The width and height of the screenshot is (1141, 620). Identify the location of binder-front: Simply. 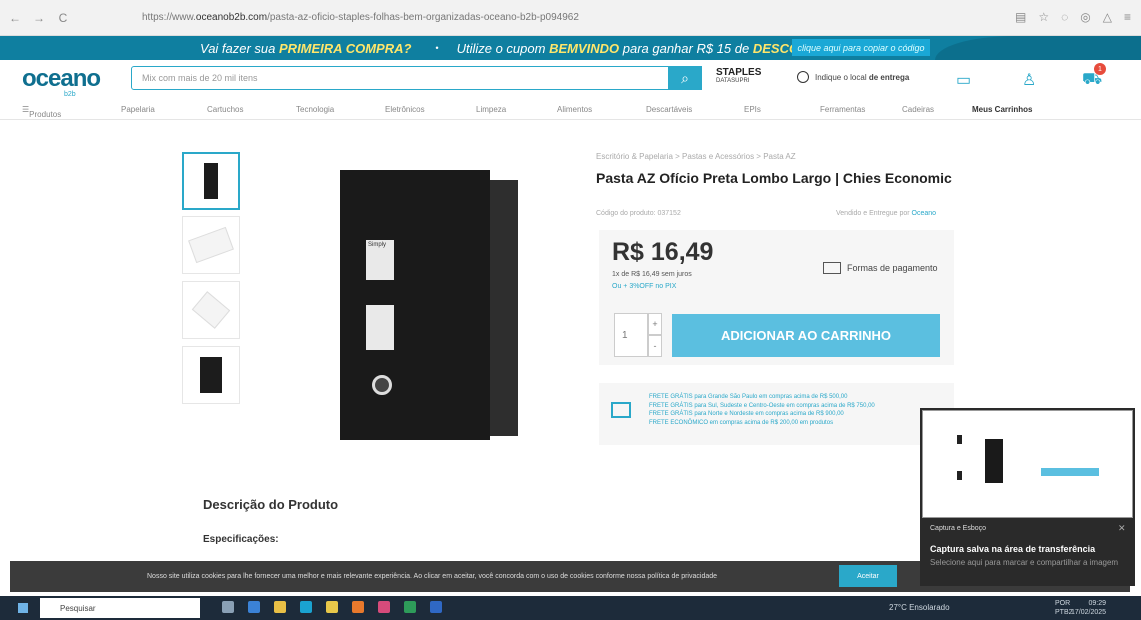
(415, 305).